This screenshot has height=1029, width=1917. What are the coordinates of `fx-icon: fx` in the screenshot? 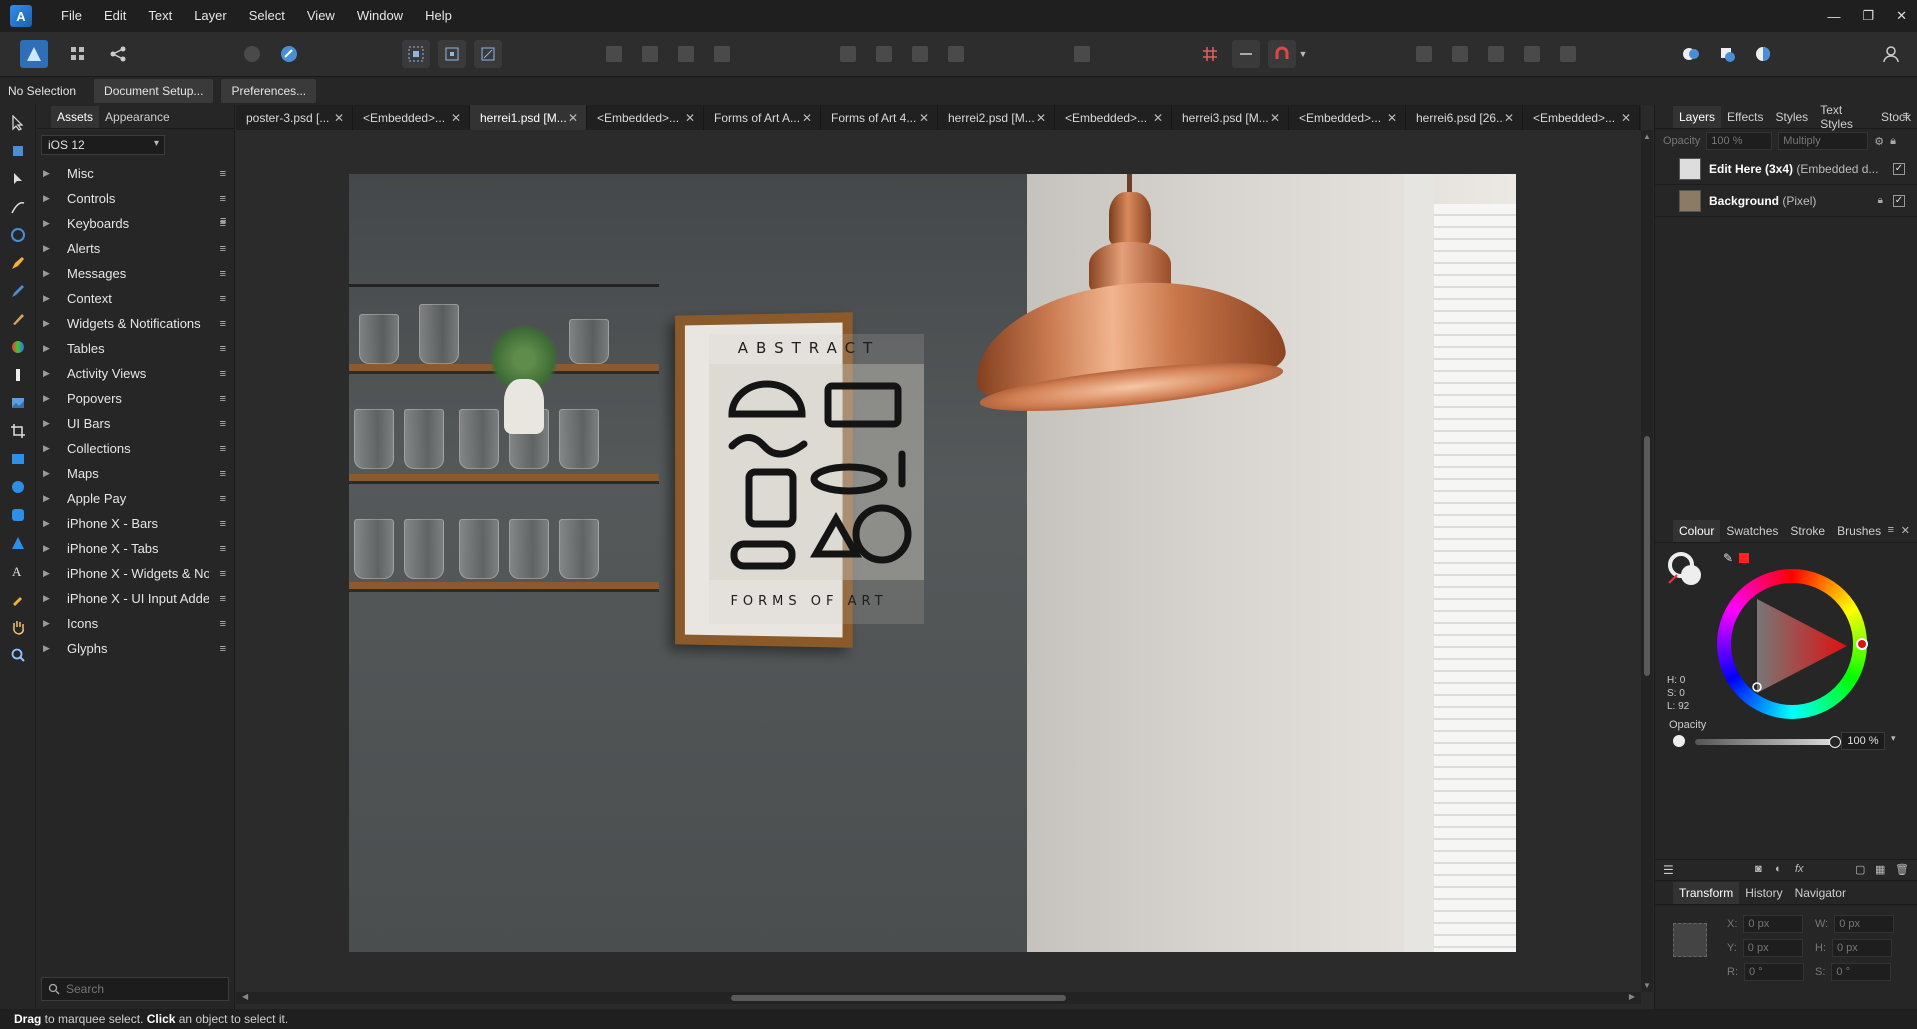 It's located at (1799, 869).